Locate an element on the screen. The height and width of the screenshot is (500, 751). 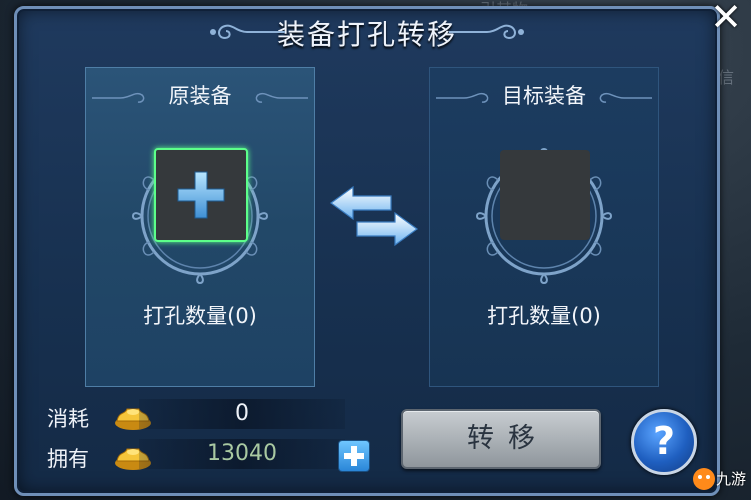
own-label: 拥有 is located at coordinates (68, 459).